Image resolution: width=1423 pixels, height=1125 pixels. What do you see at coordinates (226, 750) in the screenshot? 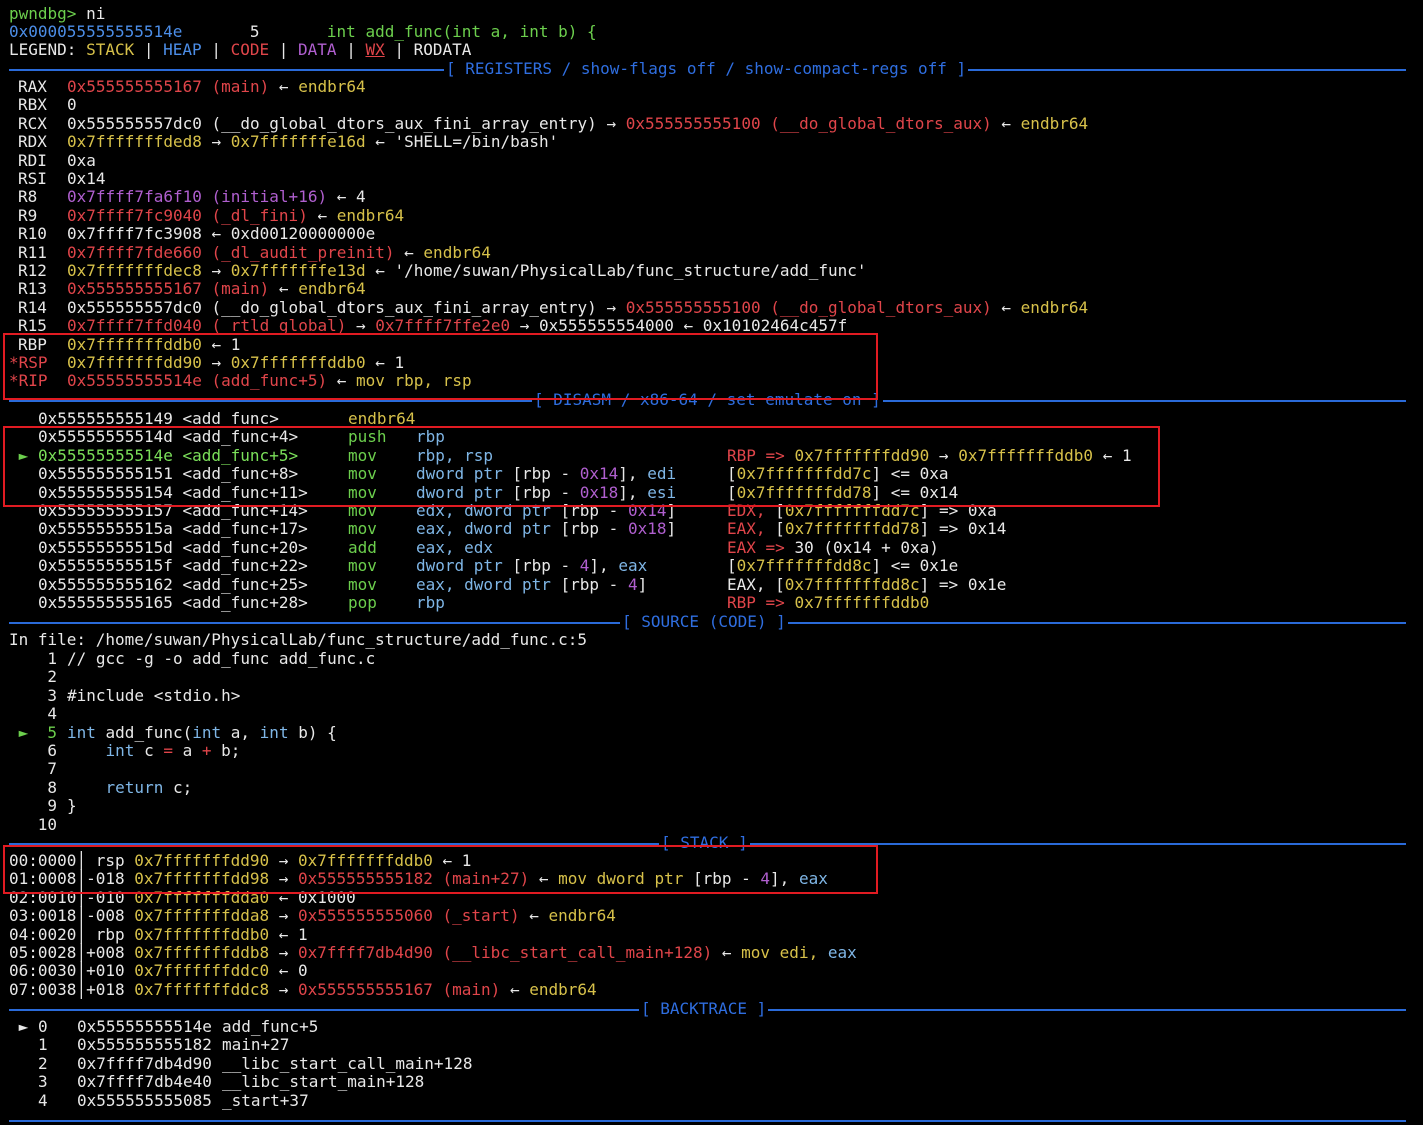
I see `value-segment: b;` at bounding box center [226, 750].